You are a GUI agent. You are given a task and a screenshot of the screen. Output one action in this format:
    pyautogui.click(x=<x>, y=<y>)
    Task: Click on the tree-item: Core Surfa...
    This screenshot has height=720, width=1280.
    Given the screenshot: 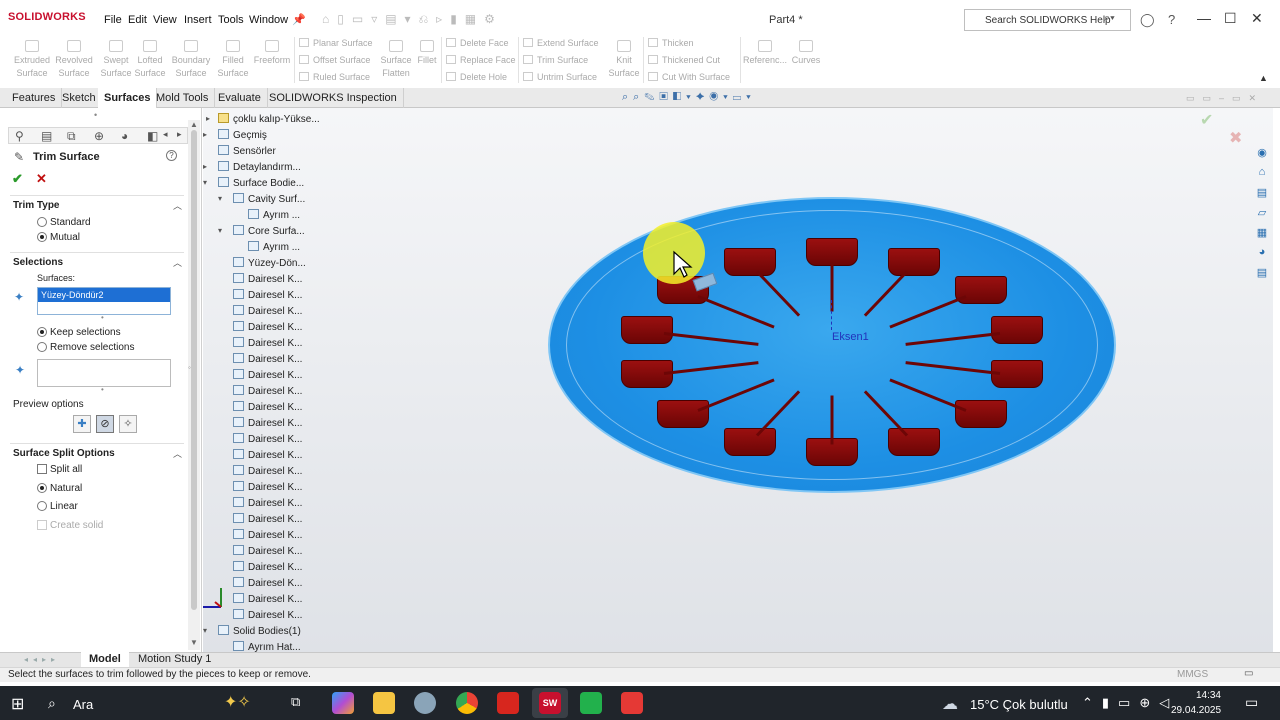 What is the action you would take?
    pyautogui.click(x=269, y=231)
    